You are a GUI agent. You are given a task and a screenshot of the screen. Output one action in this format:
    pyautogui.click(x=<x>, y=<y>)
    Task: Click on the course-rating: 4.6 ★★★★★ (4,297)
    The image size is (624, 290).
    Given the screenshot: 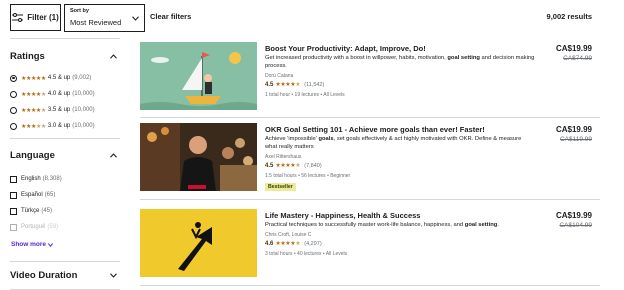 What is the action you would take?
    pyautogui.click(x=293, y=244)
    